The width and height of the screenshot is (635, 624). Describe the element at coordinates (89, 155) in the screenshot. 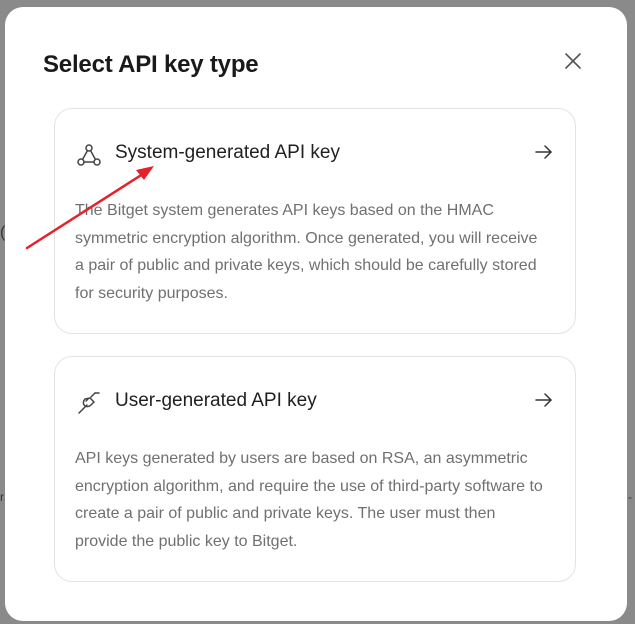

I see `webhook-icon` at that location.